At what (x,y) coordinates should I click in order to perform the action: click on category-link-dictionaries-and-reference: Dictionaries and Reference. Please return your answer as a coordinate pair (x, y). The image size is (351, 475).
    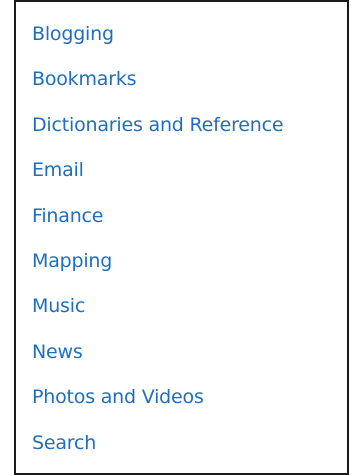
    Looking at the image, I should click on (189, 129).